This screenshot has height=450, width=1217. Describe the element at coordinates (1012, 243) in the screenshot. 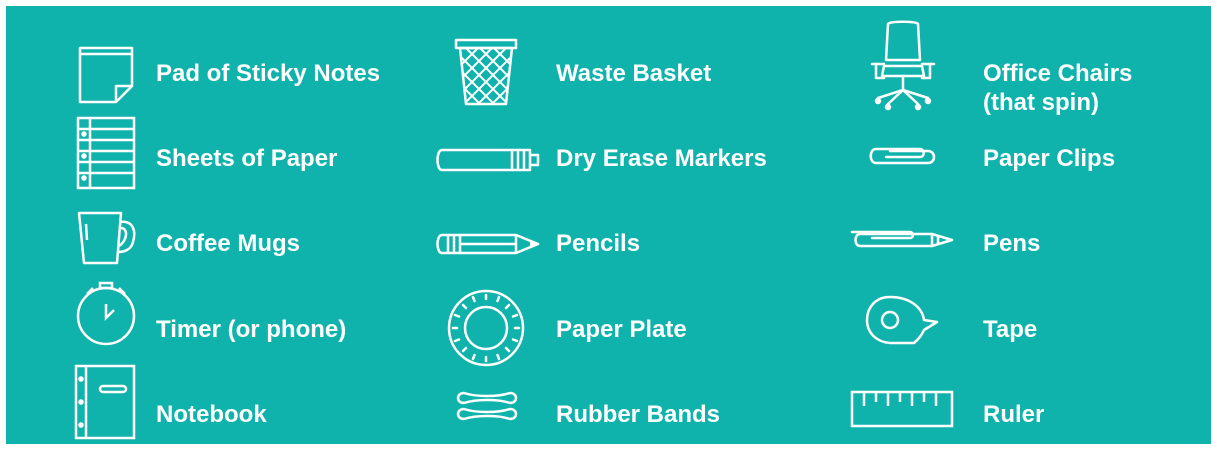

I see `item-label: Pens` at that location.